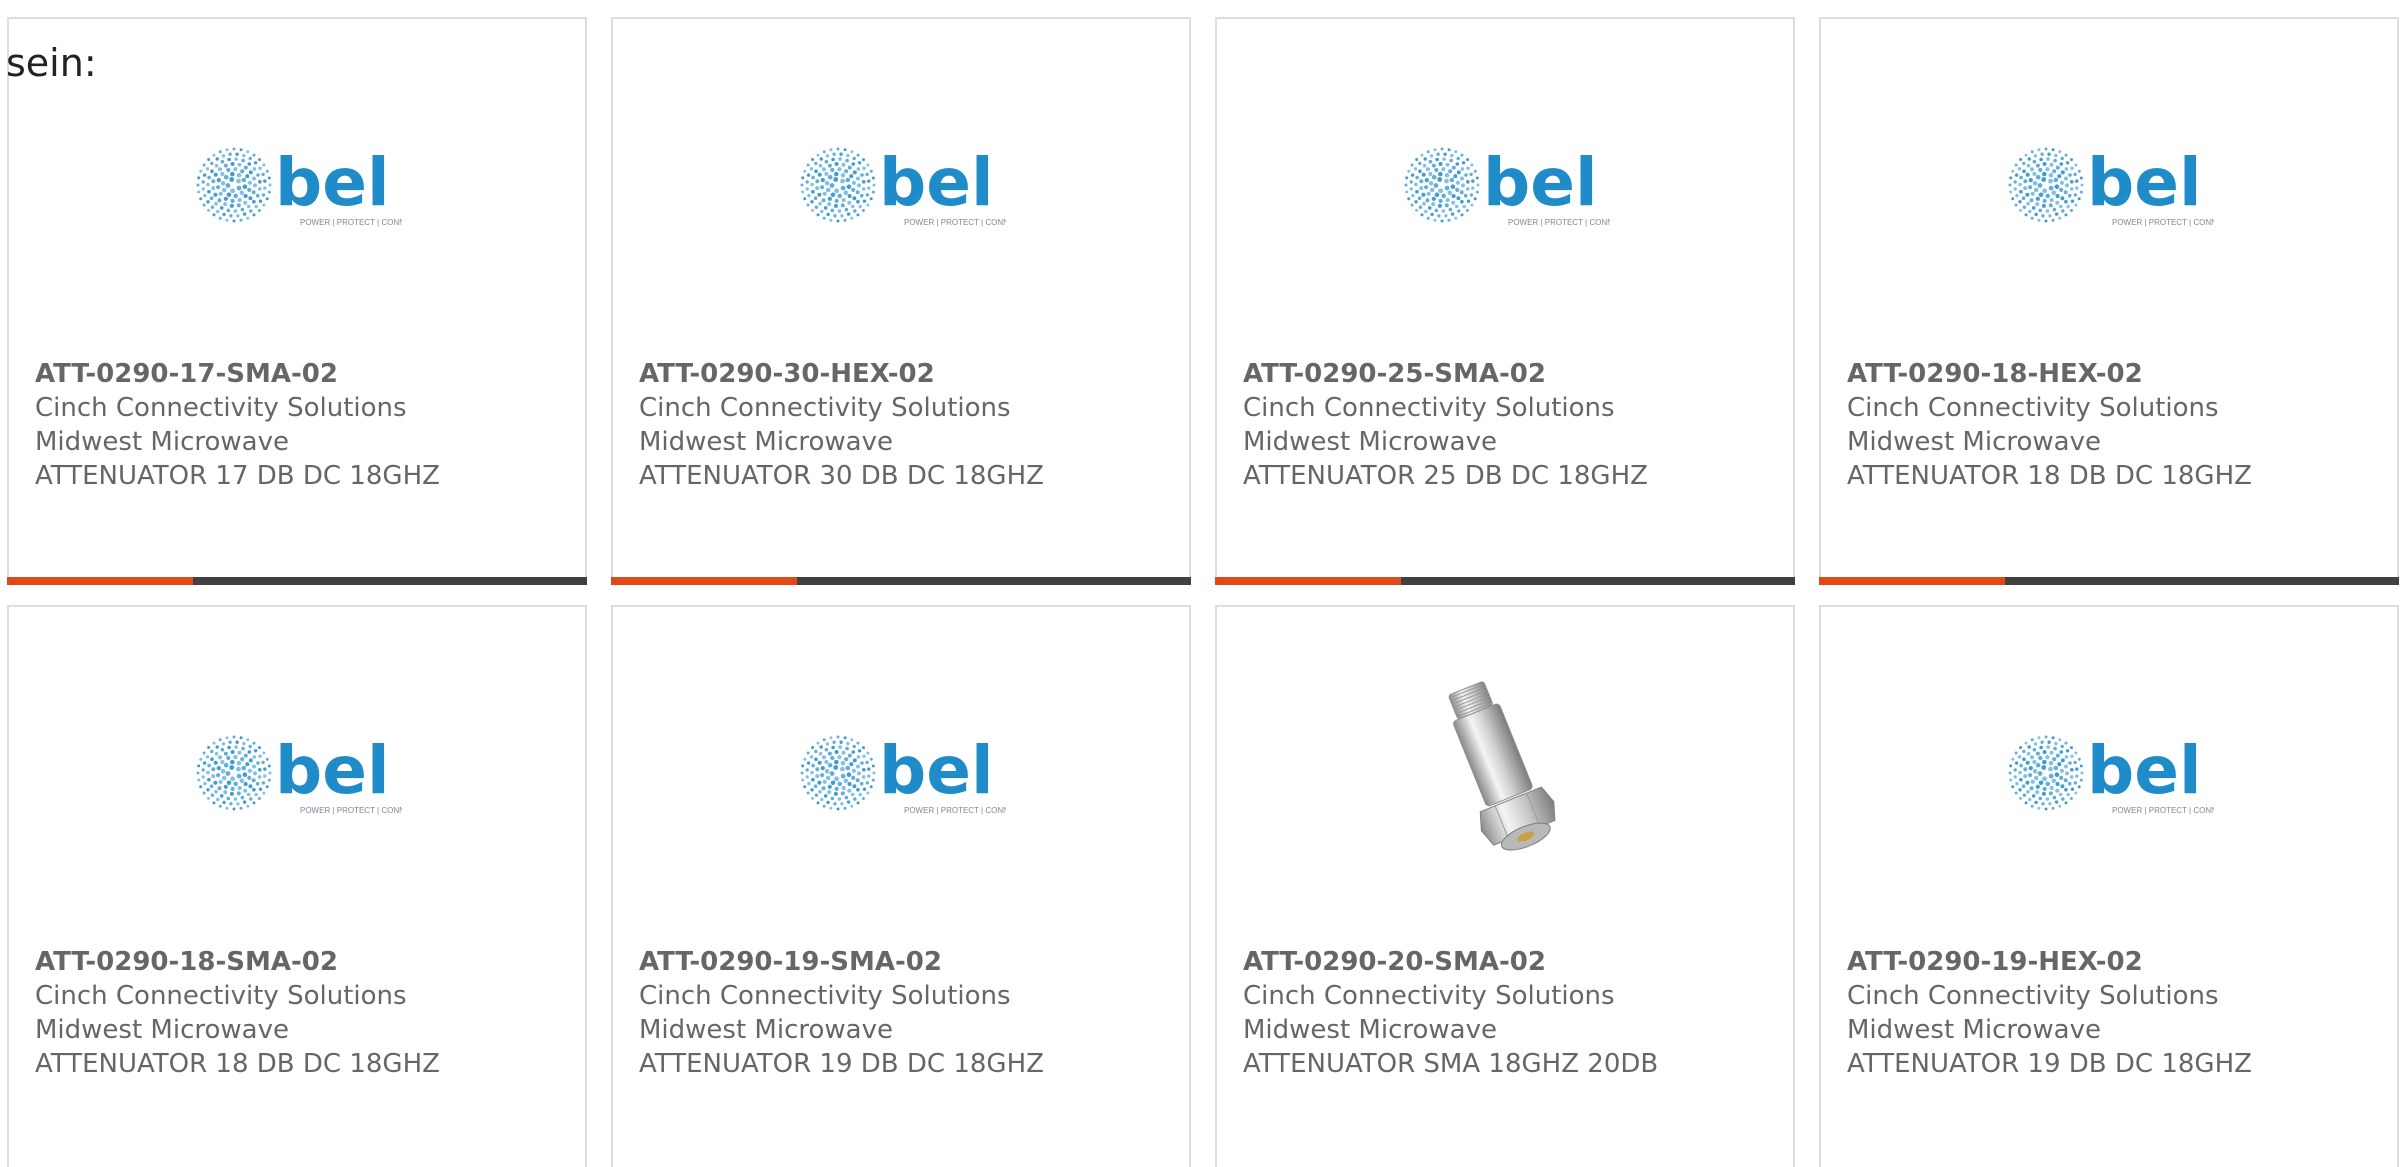 This screenshot has width=2400, height=1167. I want to click on part-number-link: ATT-0290-25-SMA-02, so click(1445, 374).